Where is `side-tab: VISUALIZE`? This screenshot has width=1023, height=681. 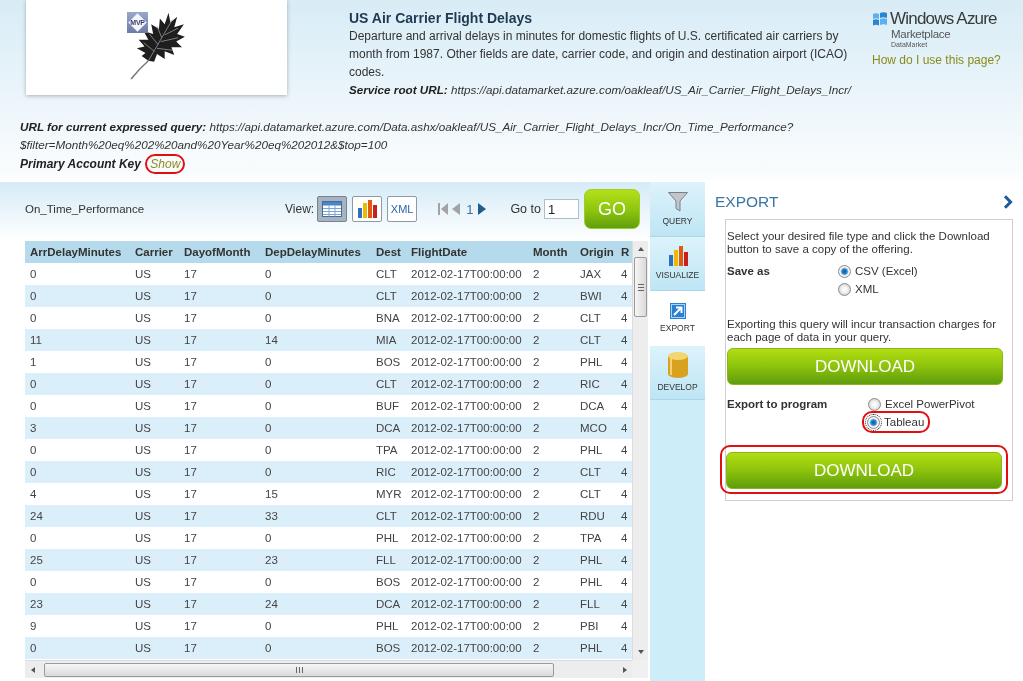 side-tab: VISUALIZE is located at coordinates (677, 263).